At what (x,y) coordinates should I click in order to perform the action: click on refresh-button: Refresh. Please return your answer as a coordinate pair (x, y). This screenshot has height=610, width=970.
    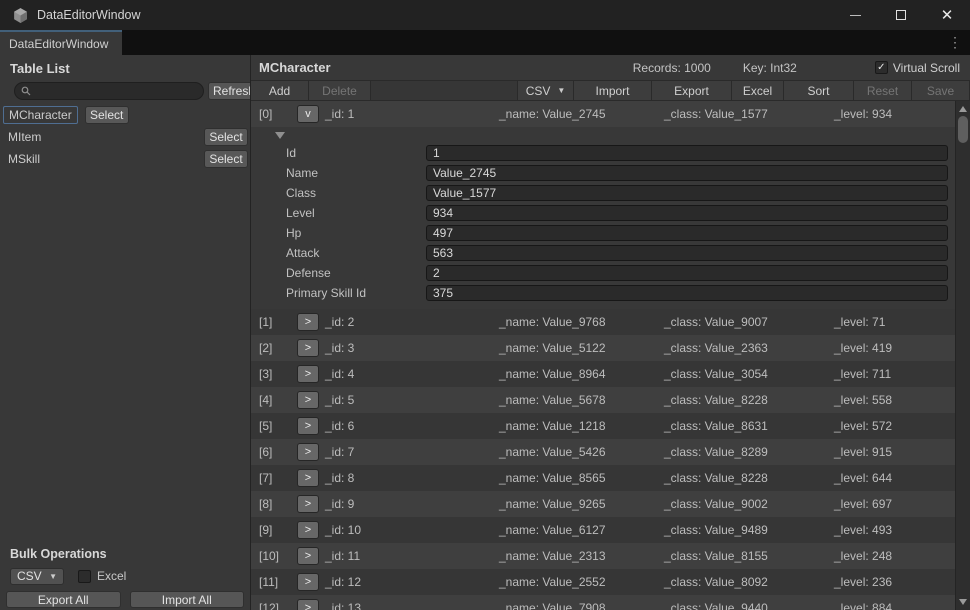
    Looking at the image, I should click on (229, 91).